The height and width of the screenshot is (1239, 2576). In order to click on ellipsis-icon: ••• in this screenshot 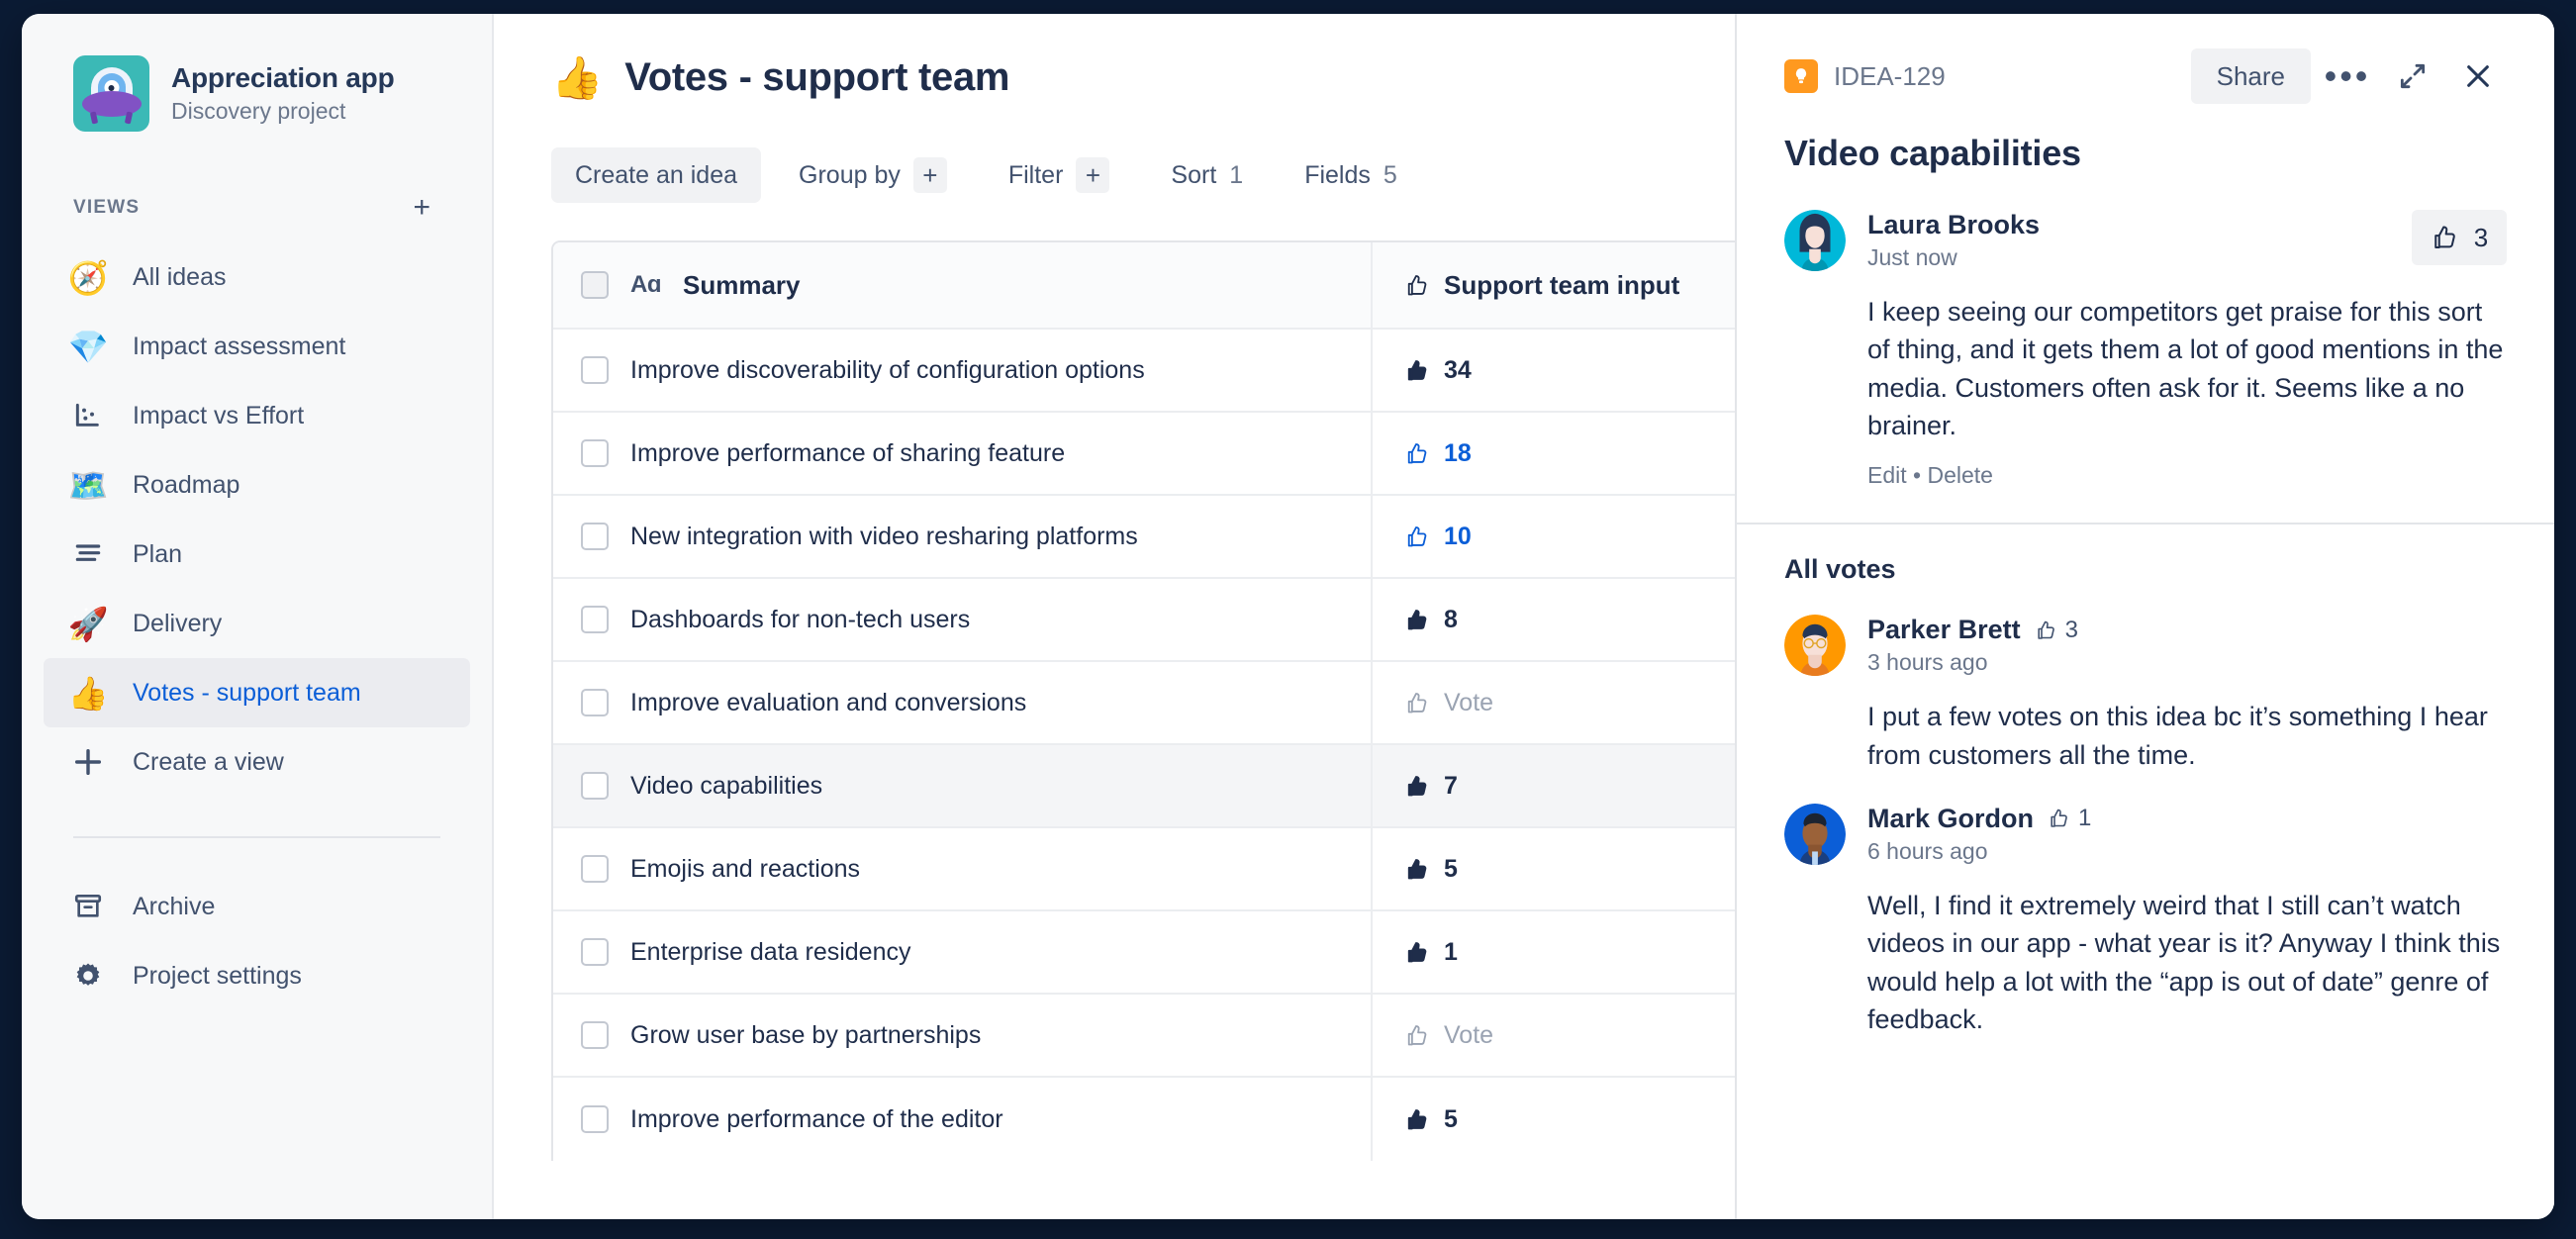, I will do `click(2347, 77)`.